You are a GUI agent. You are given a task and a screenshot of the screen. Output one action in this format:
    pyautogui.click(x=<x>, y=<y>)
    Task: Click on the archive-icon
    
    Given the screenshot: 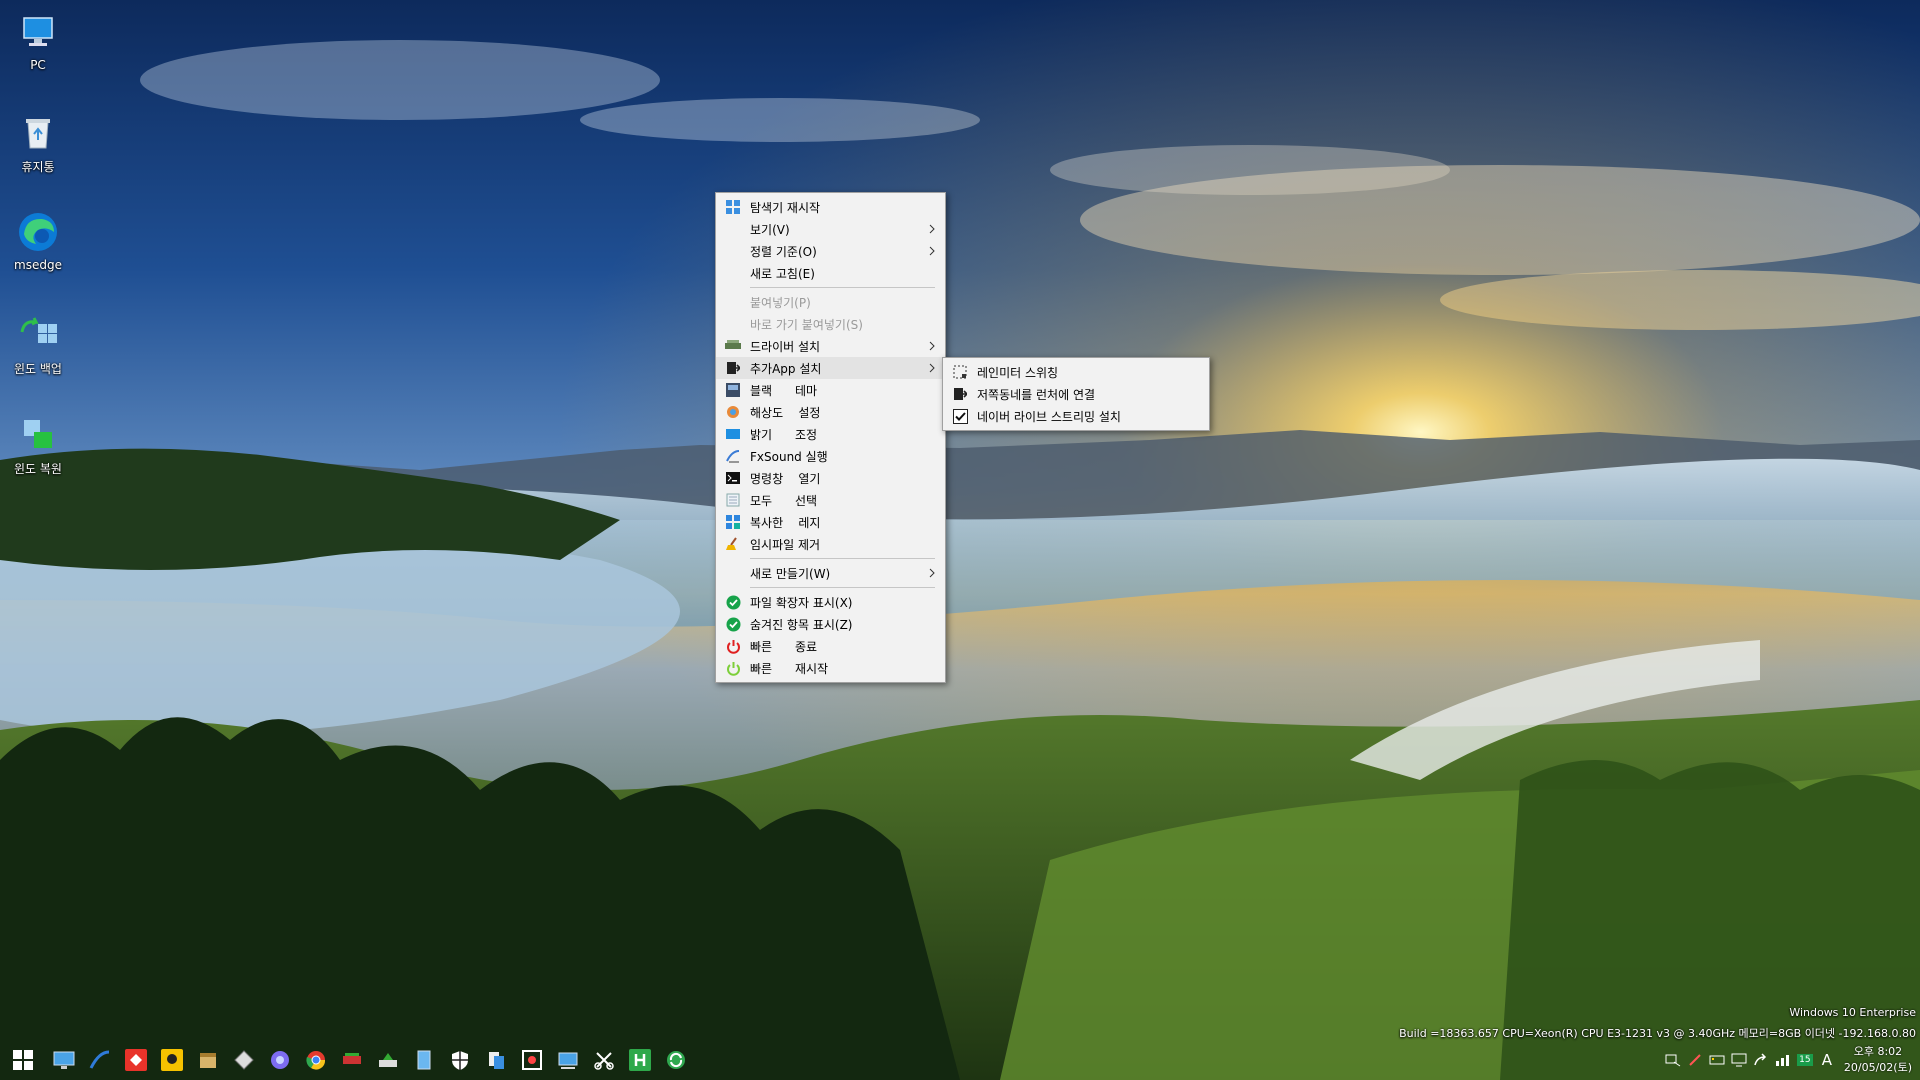 What is the action you would take?
    pyautogui.click(x=208, y=1060)
    